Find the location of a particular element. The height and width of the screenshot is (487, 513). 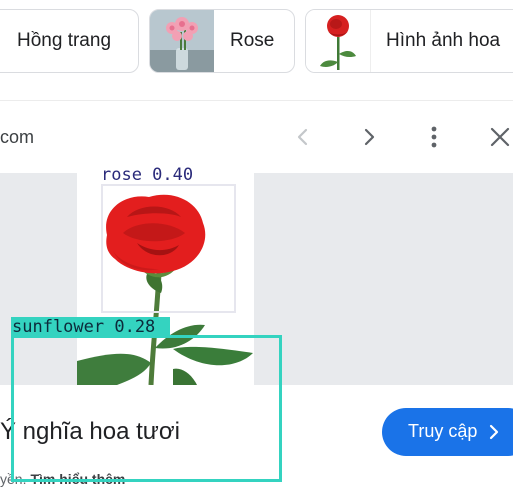

chip-thumbnail-red-rose is located at coordinates (338, 41).